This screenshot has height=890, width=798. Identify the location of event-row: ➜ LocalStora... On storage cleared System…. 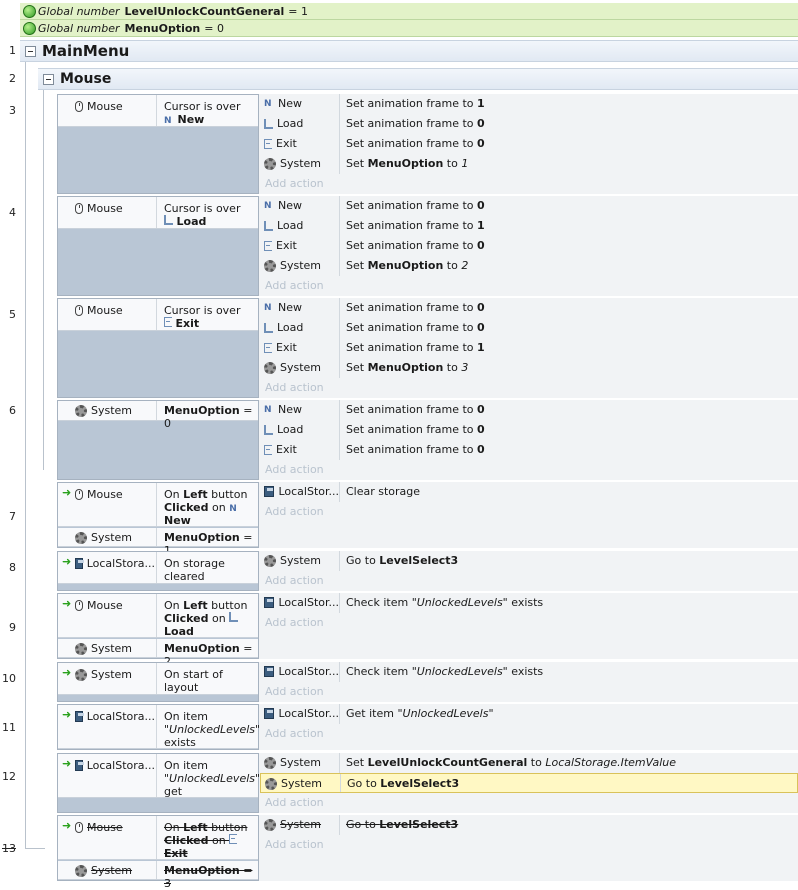
(427, 571).